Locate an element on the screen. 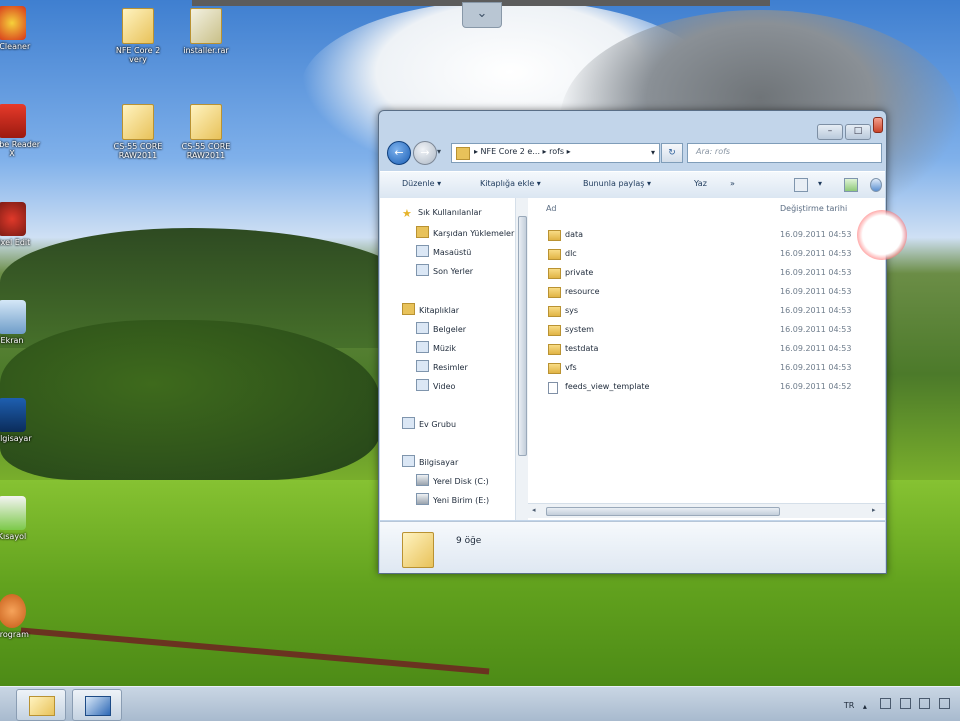  address-dropdown: ▾ is located at coordinates (653, 153).